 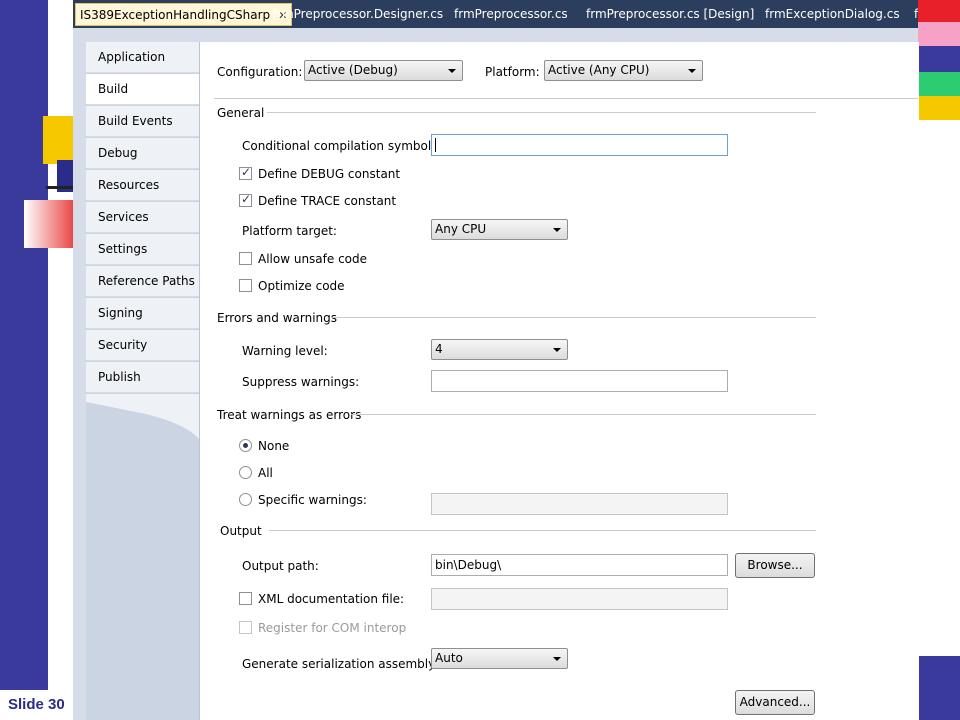 What do you see at coordinates (245, 445) in the screenshot?
I see `treat-none-radio` at bounding box center [245, 445].